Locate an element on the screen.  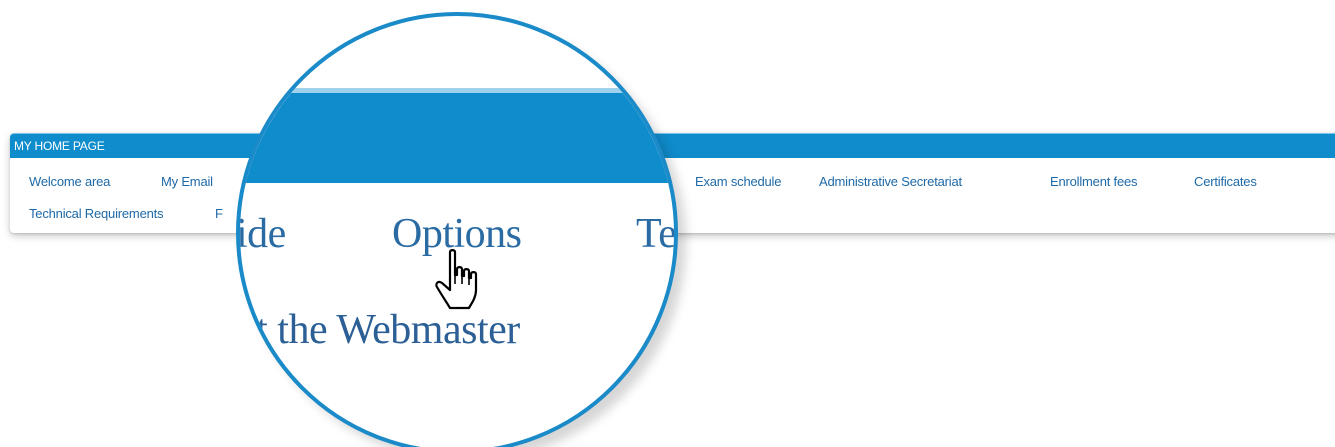
magnifier-contact-webmaster: ct the Webmaster is located at coordinates (380, 330).